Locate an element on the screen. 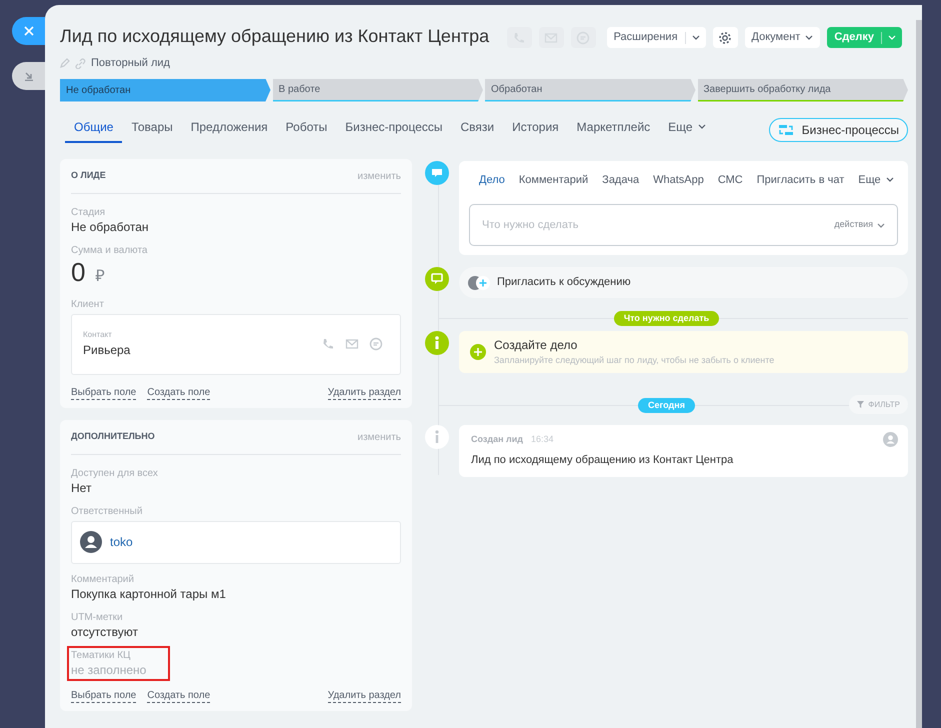 The width and height of the screenshot is (941, 728). contact-label: Контакт is located at coordinates (98, 335).